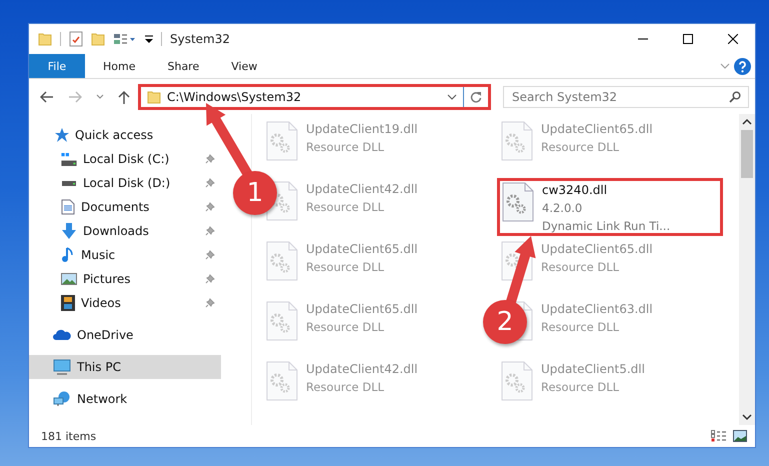 This screenshot has width=769, height=466. Describe the element at coordinates (362, 129) in the screenshot. I see `file-name: UpdateClient19.dll` at that location.